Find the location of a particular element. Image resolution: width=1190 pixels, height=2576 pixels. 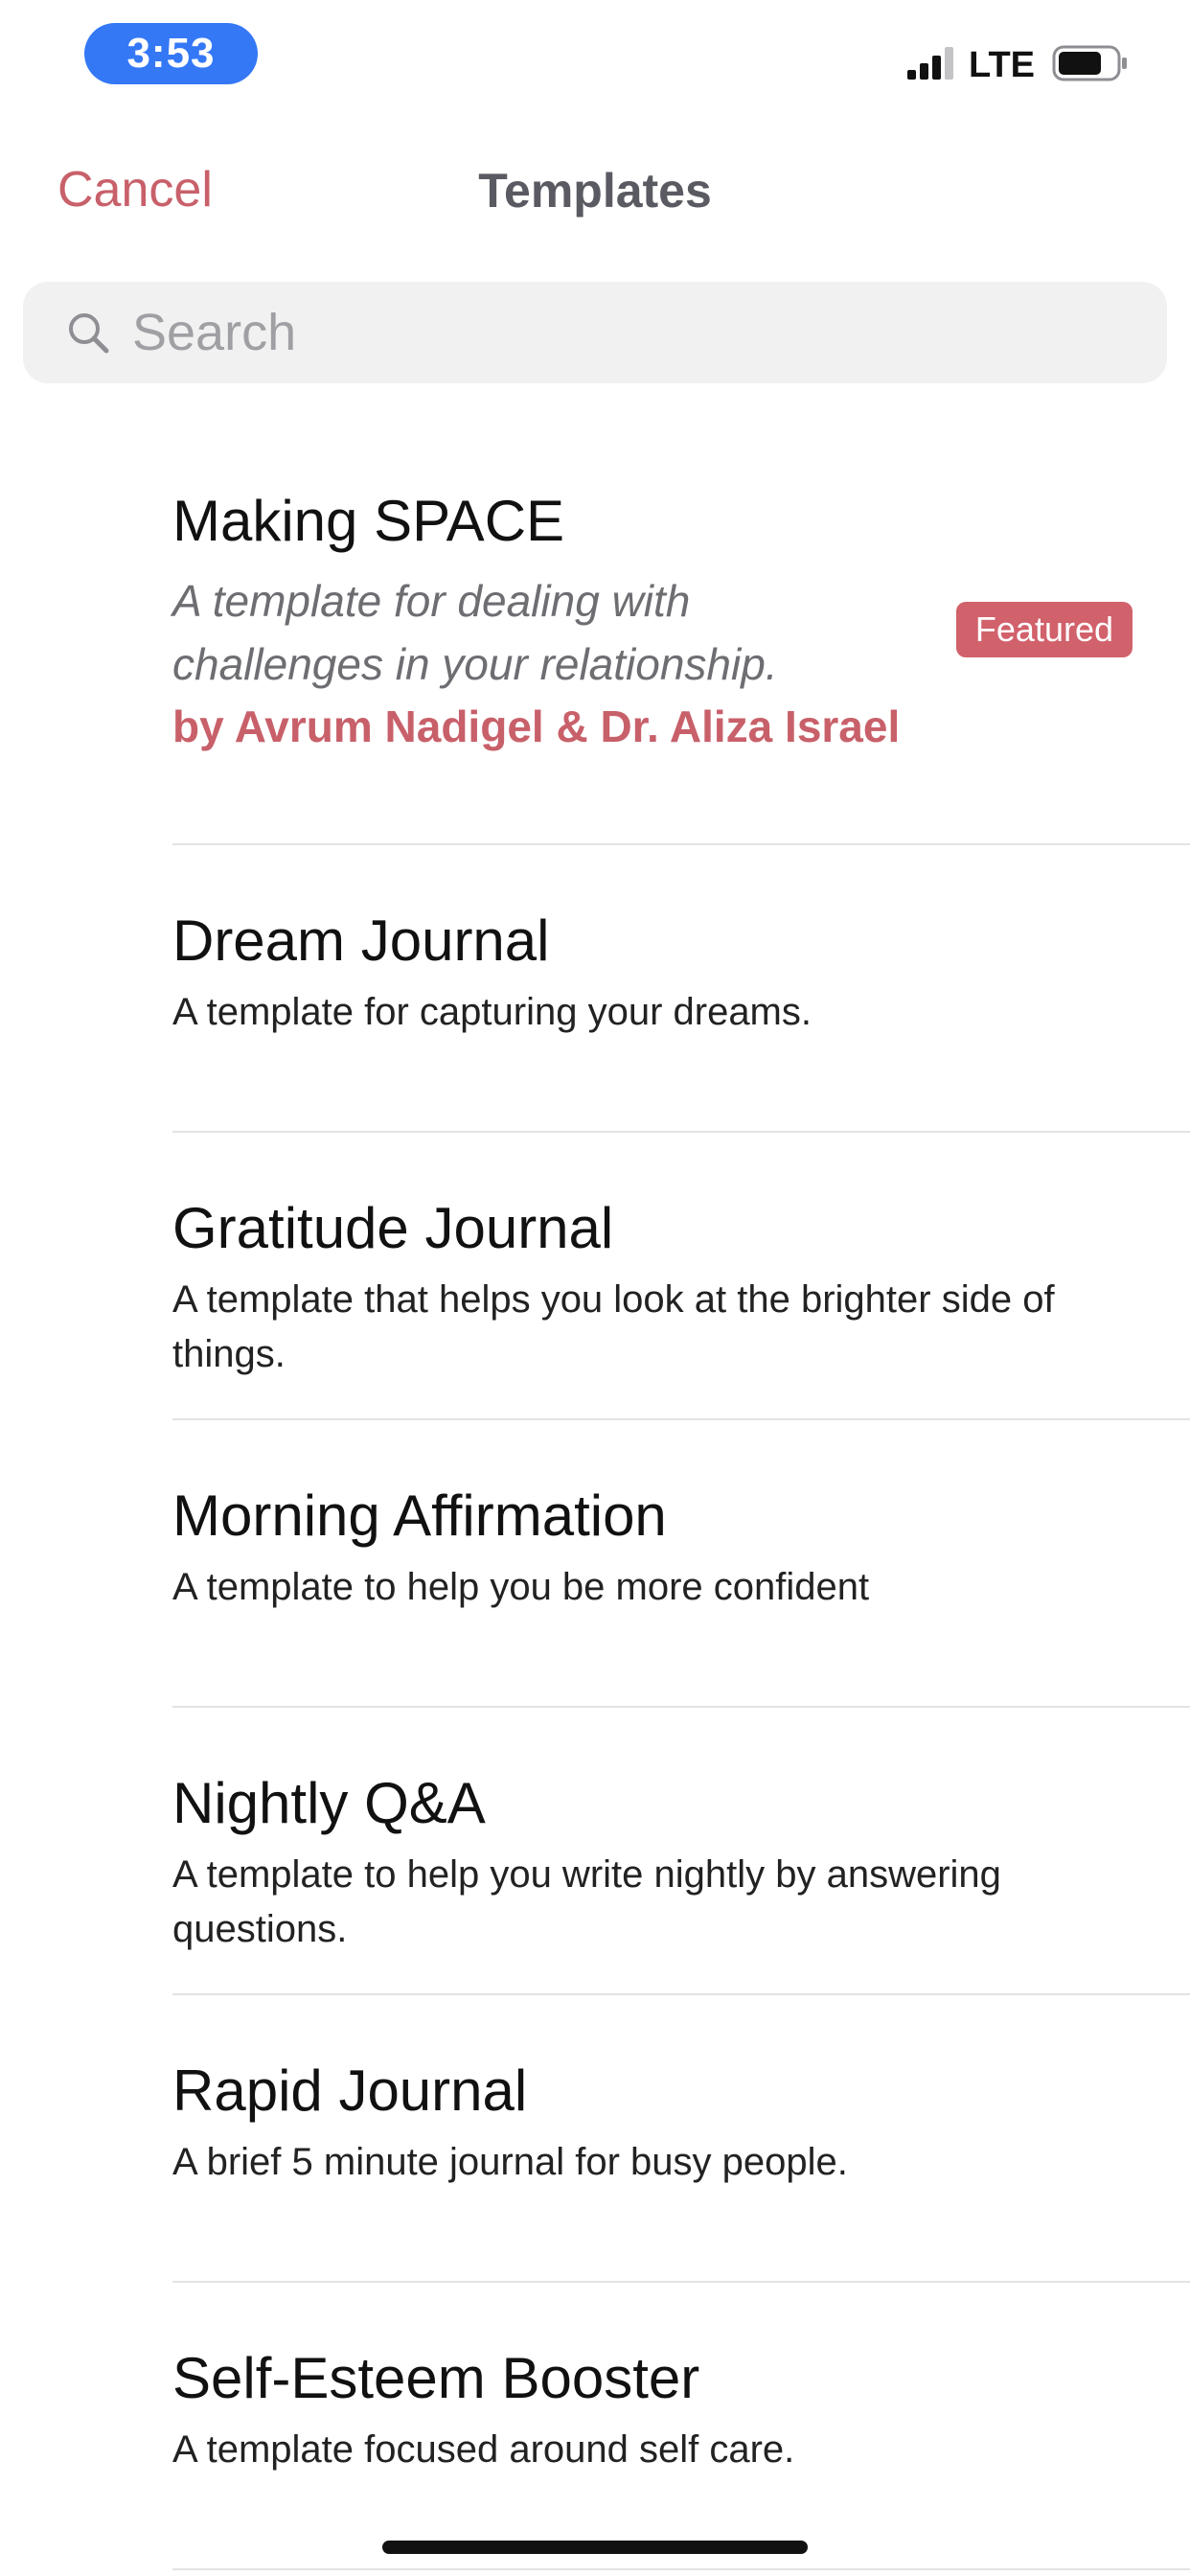

signal-icon is located at coordinates (932, 65).